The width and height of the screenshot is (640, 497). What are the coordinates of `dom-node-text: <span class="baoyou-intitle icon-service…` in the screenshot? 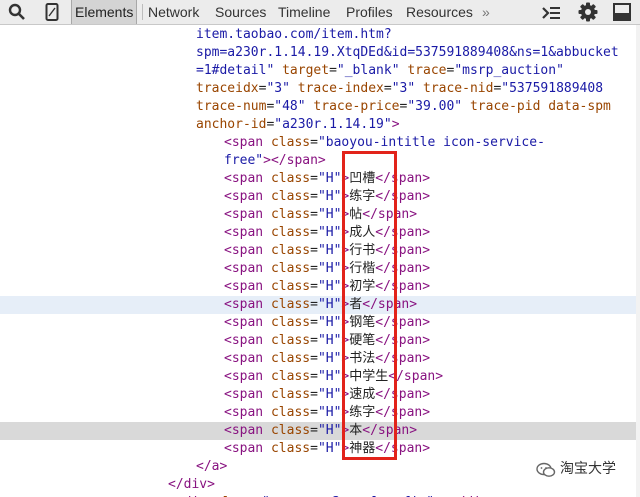 It's located at (384, 143).